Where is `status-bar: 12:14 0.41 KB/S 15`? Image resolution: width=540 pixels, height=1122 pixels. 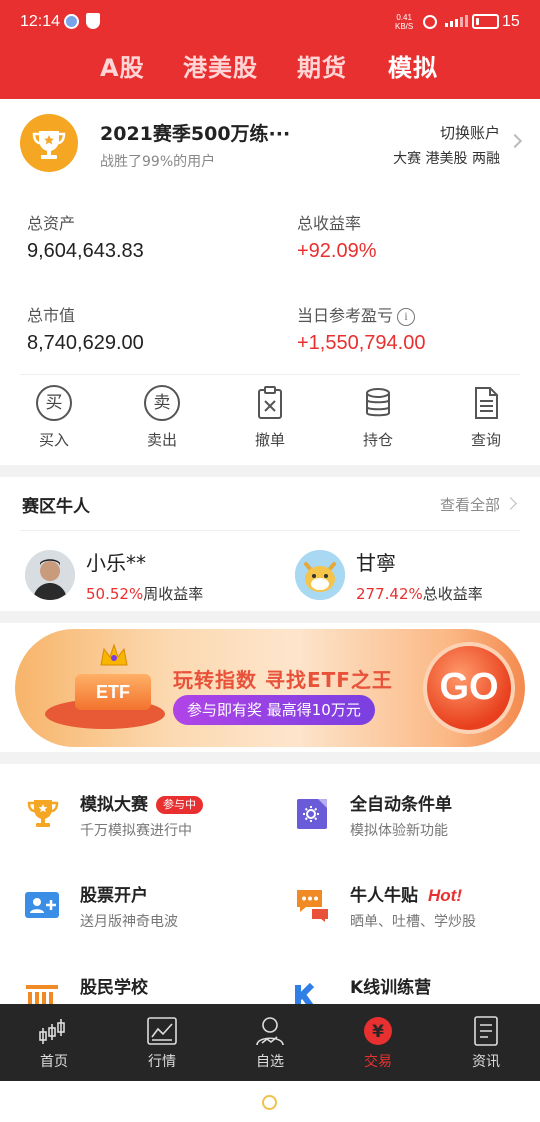
status-bar: 12:14 0.41 KB/S 15 is located at coordinates (270, 22).